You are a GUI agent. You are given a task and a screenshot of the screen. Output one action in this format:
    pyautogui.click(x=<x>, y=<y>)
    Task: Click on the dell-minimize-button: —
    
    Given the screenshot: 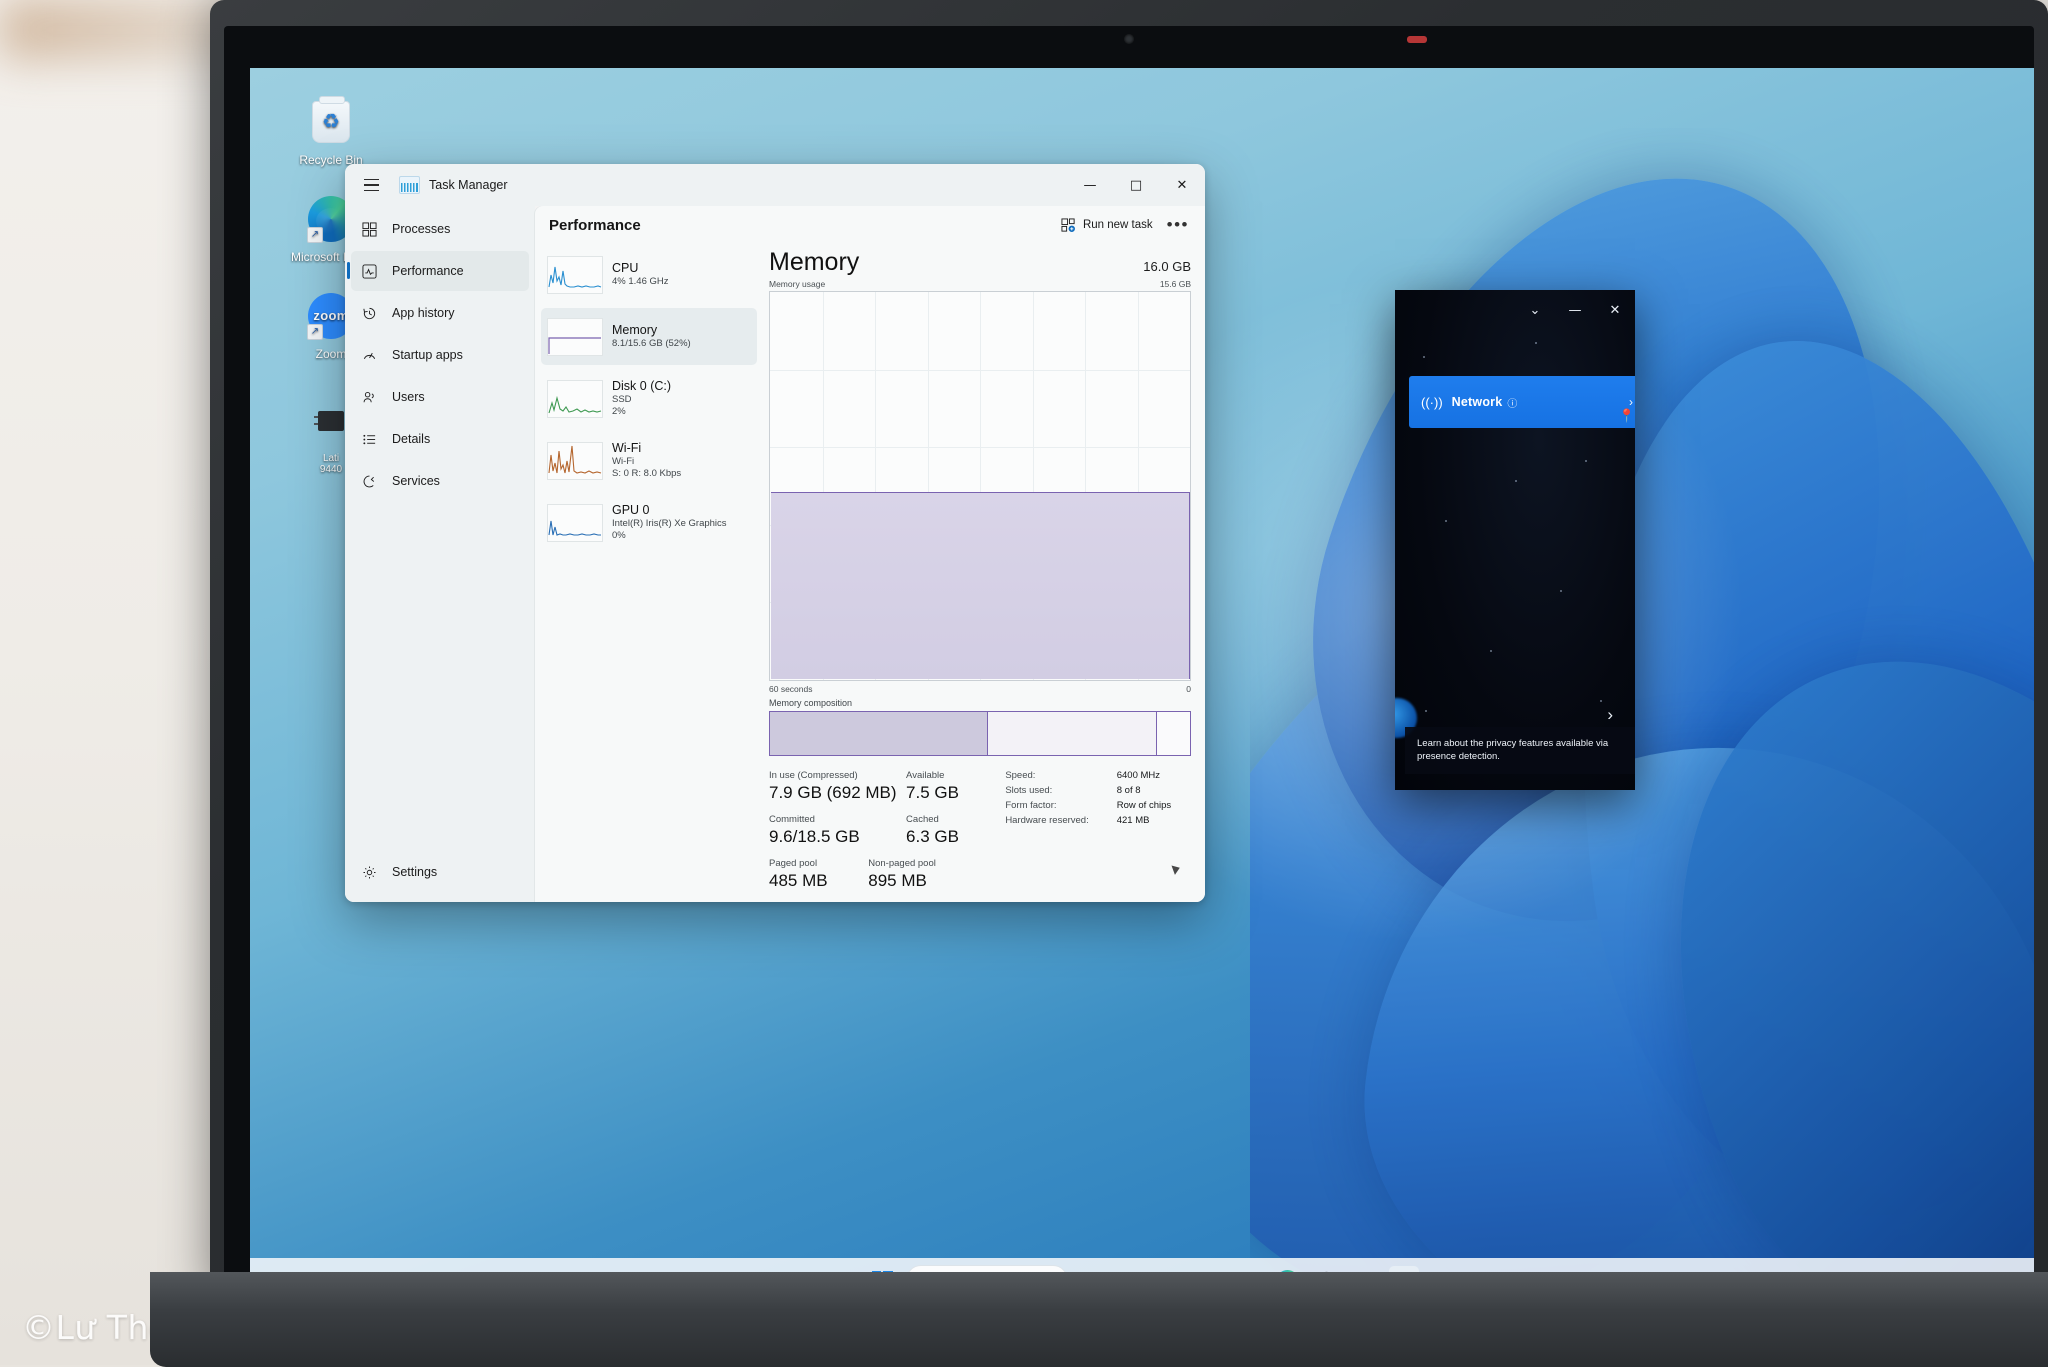 What is the action you would take?
    pyautogui.click(x=1575, y=310)
    